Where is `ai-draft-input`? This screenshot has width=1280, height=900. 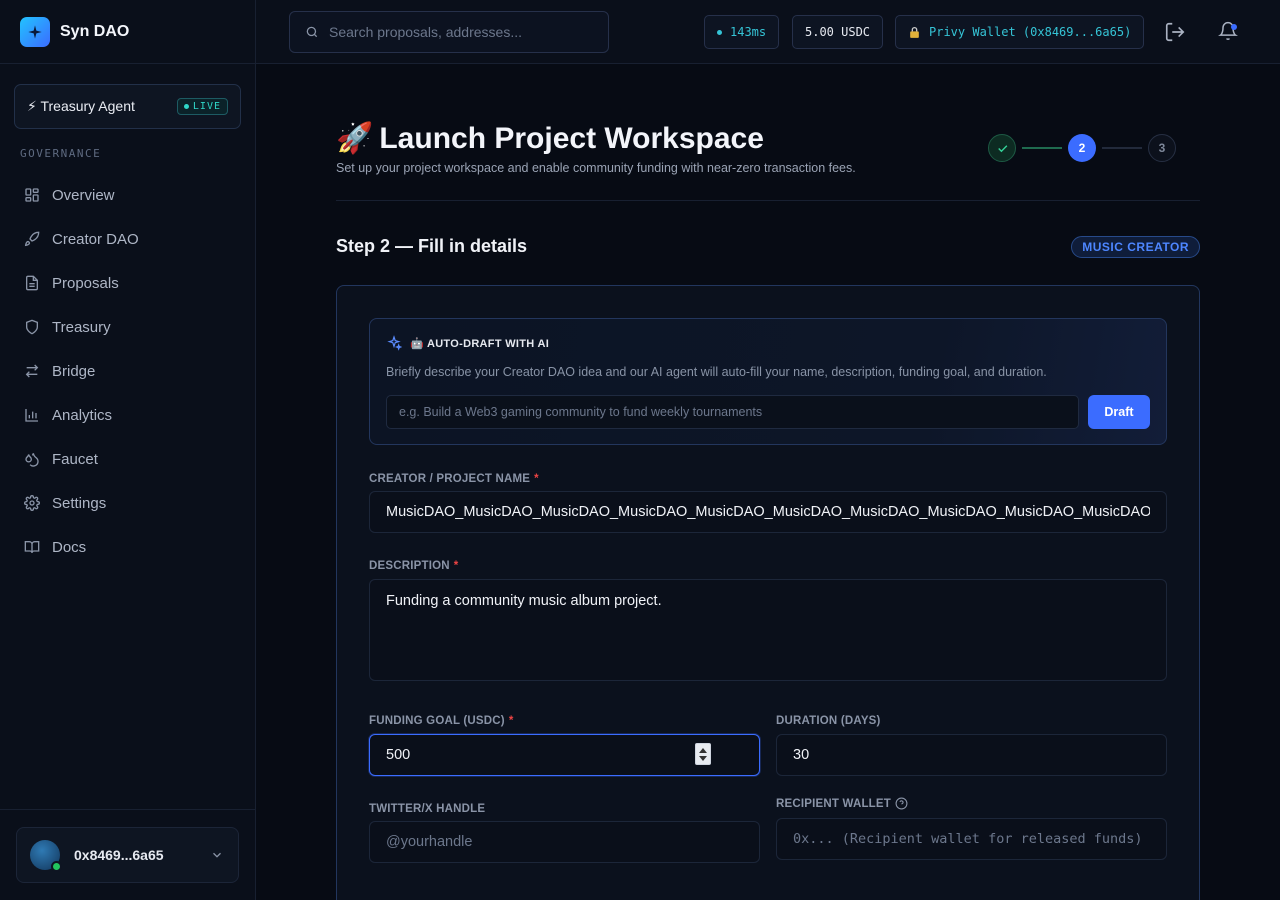 ai-draft-input is located at coordinates (732, 412).